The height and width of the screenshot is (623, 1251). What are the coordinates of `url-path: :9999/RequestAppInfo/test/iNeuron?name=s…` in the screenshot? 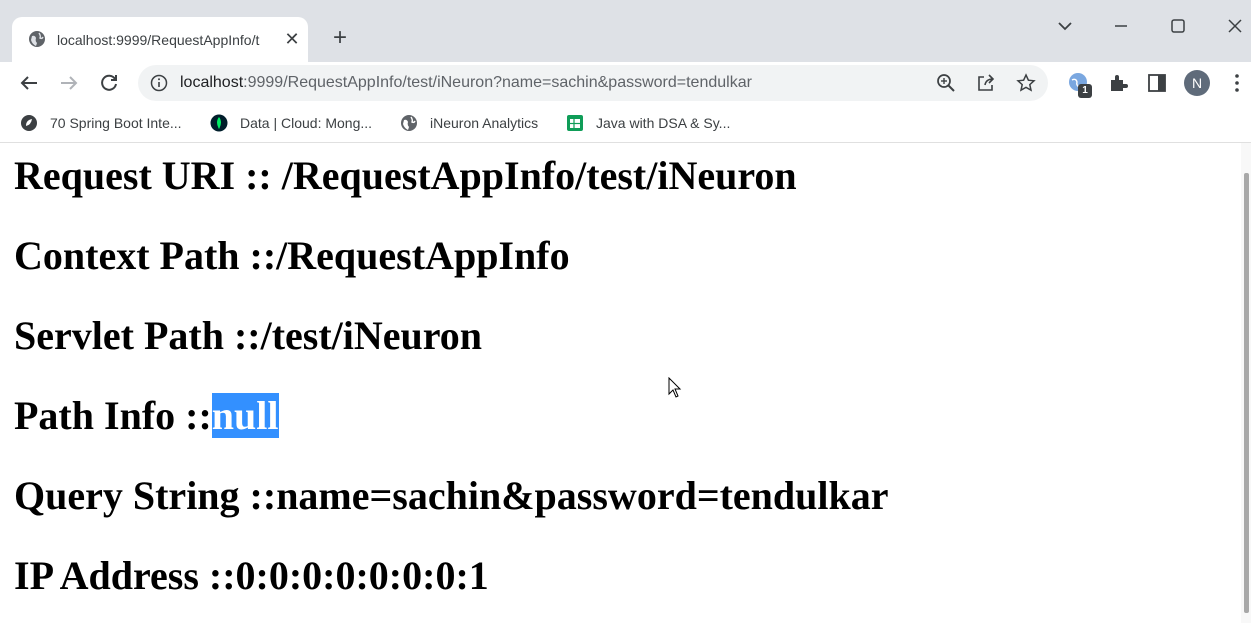 It's located at (497, 82).